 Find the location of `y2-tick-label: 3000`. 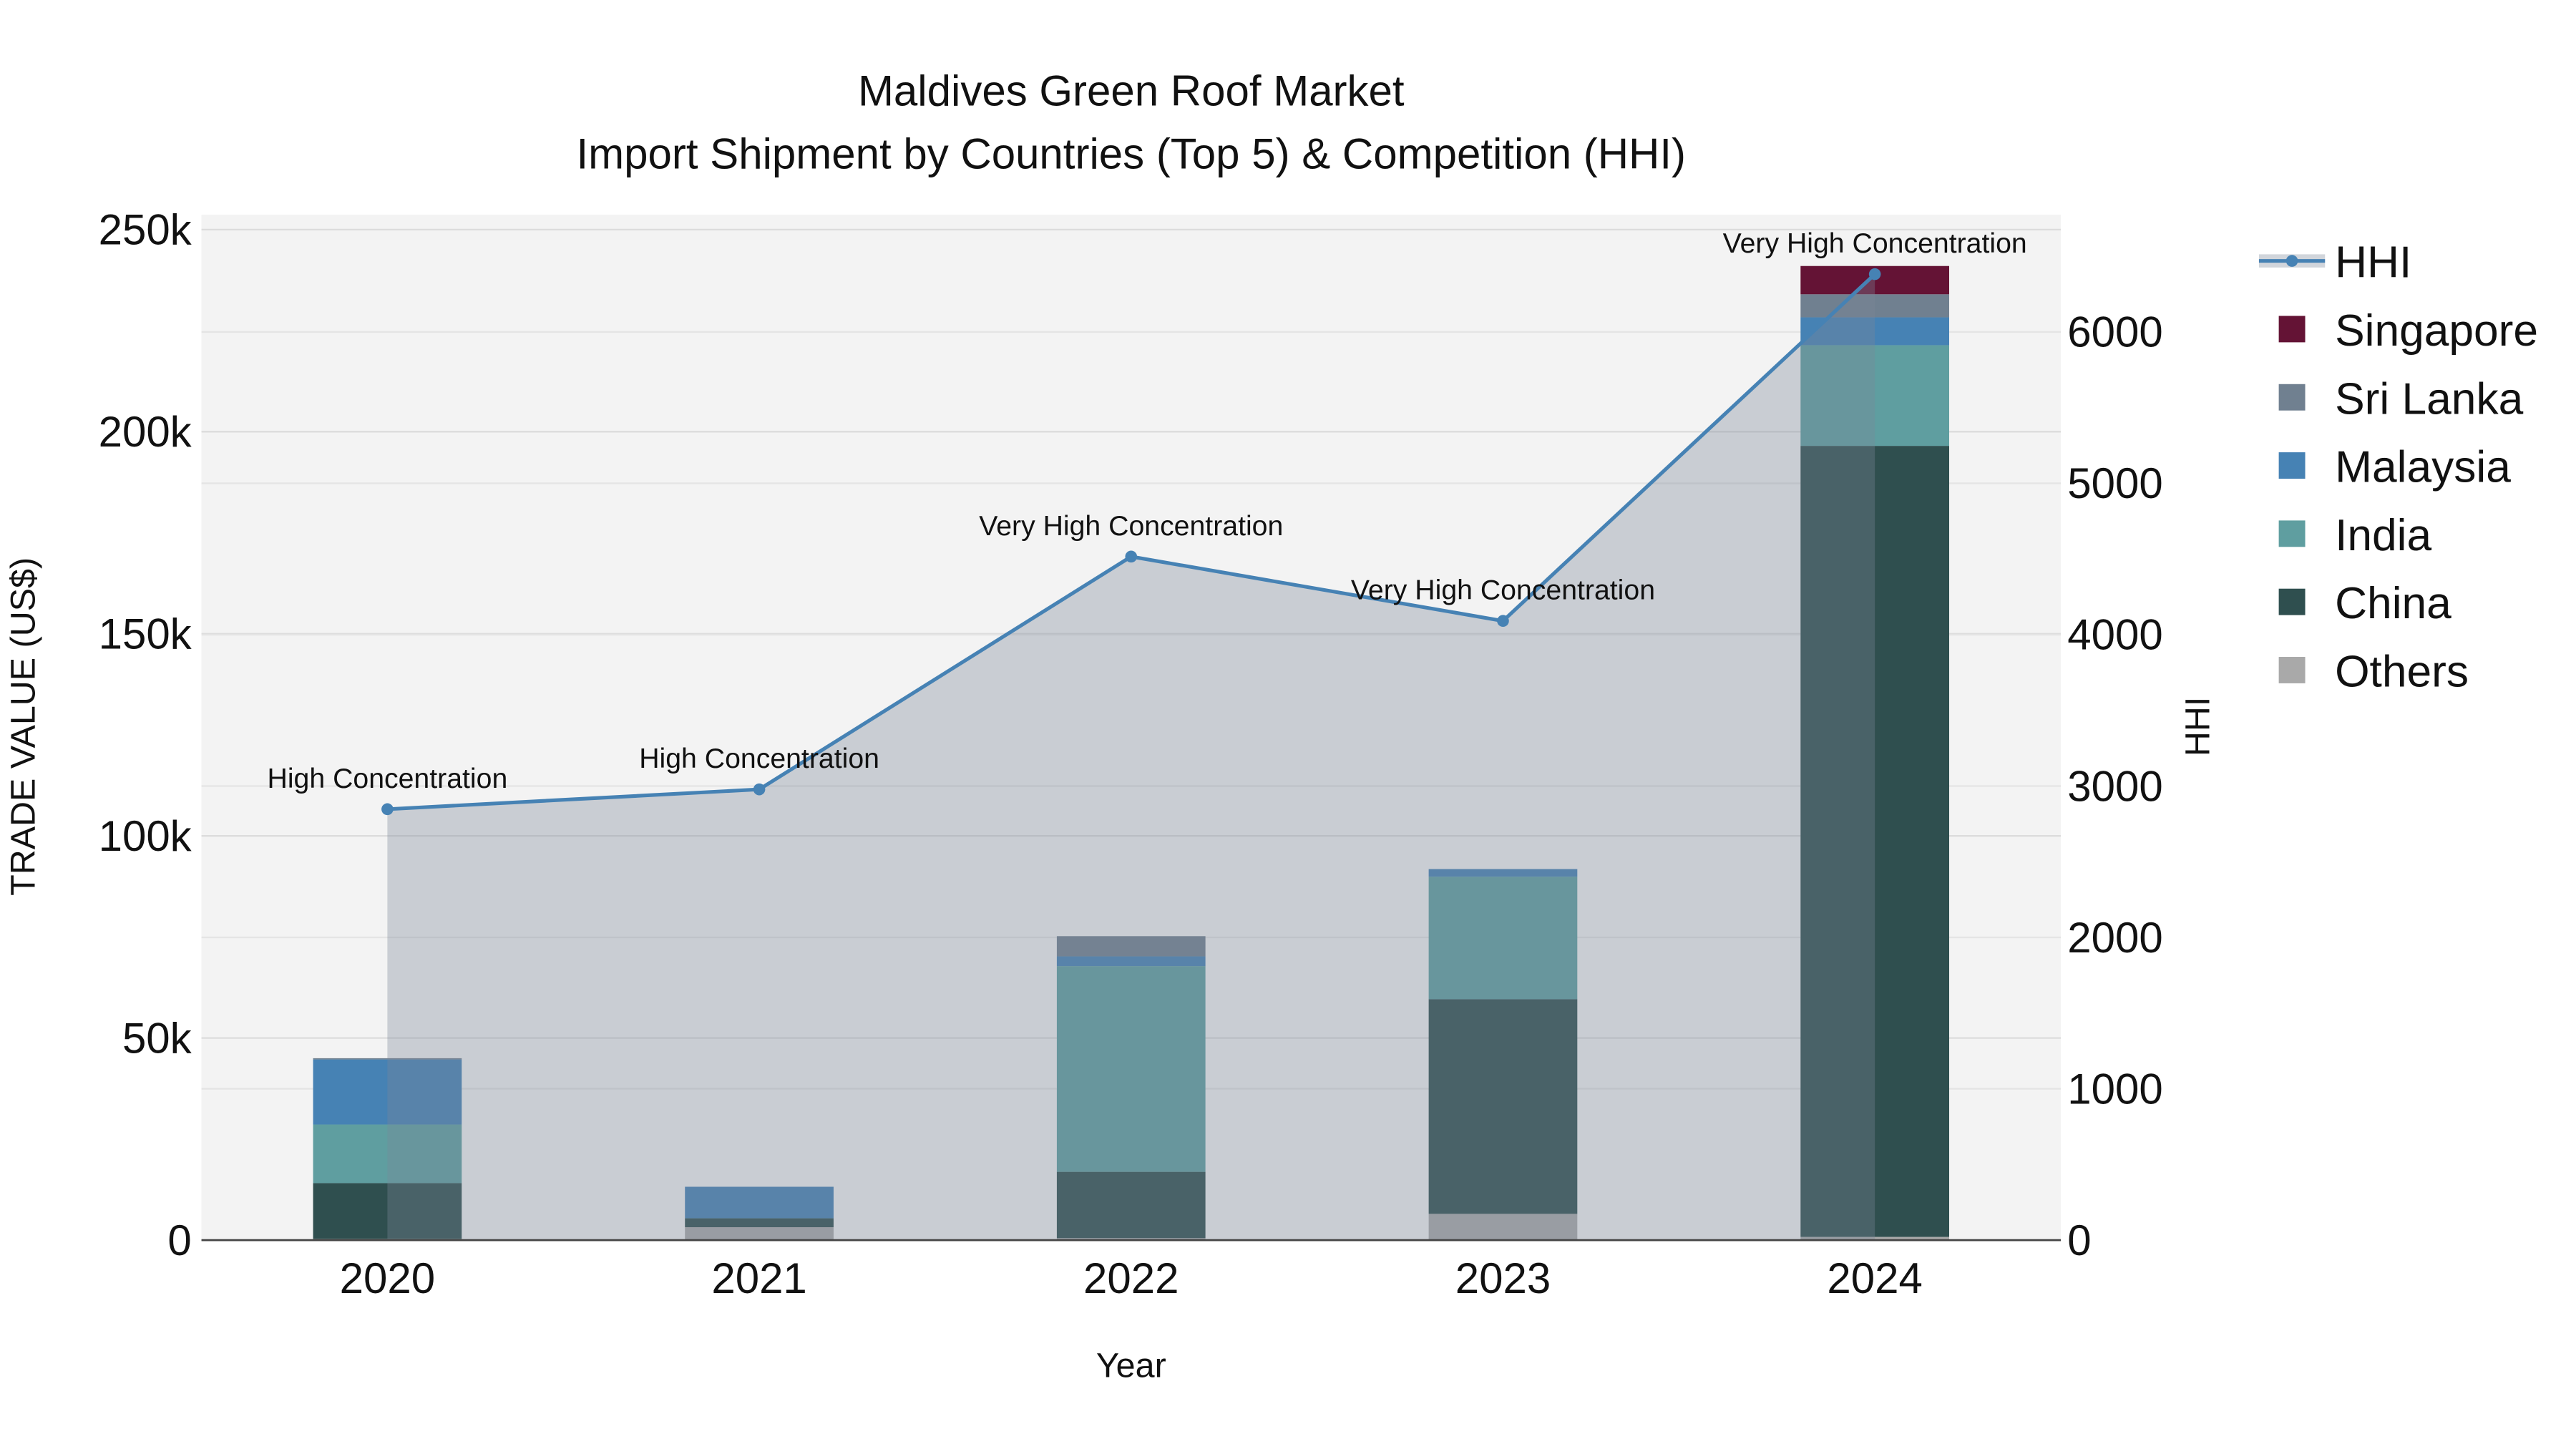

y2-tick-label: 3000 is located at coordinates (2114, 786).